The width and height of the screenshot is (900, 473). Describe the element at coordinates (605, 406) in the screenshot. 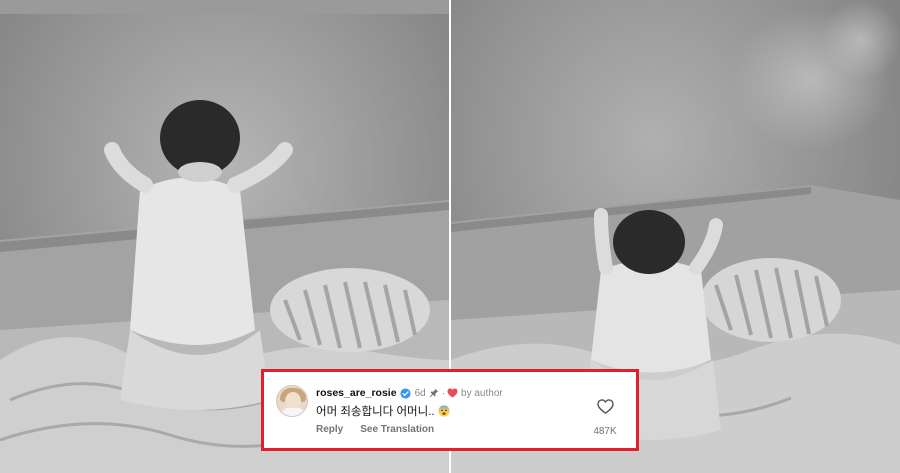

I see `heart-outline-icon` at that location.